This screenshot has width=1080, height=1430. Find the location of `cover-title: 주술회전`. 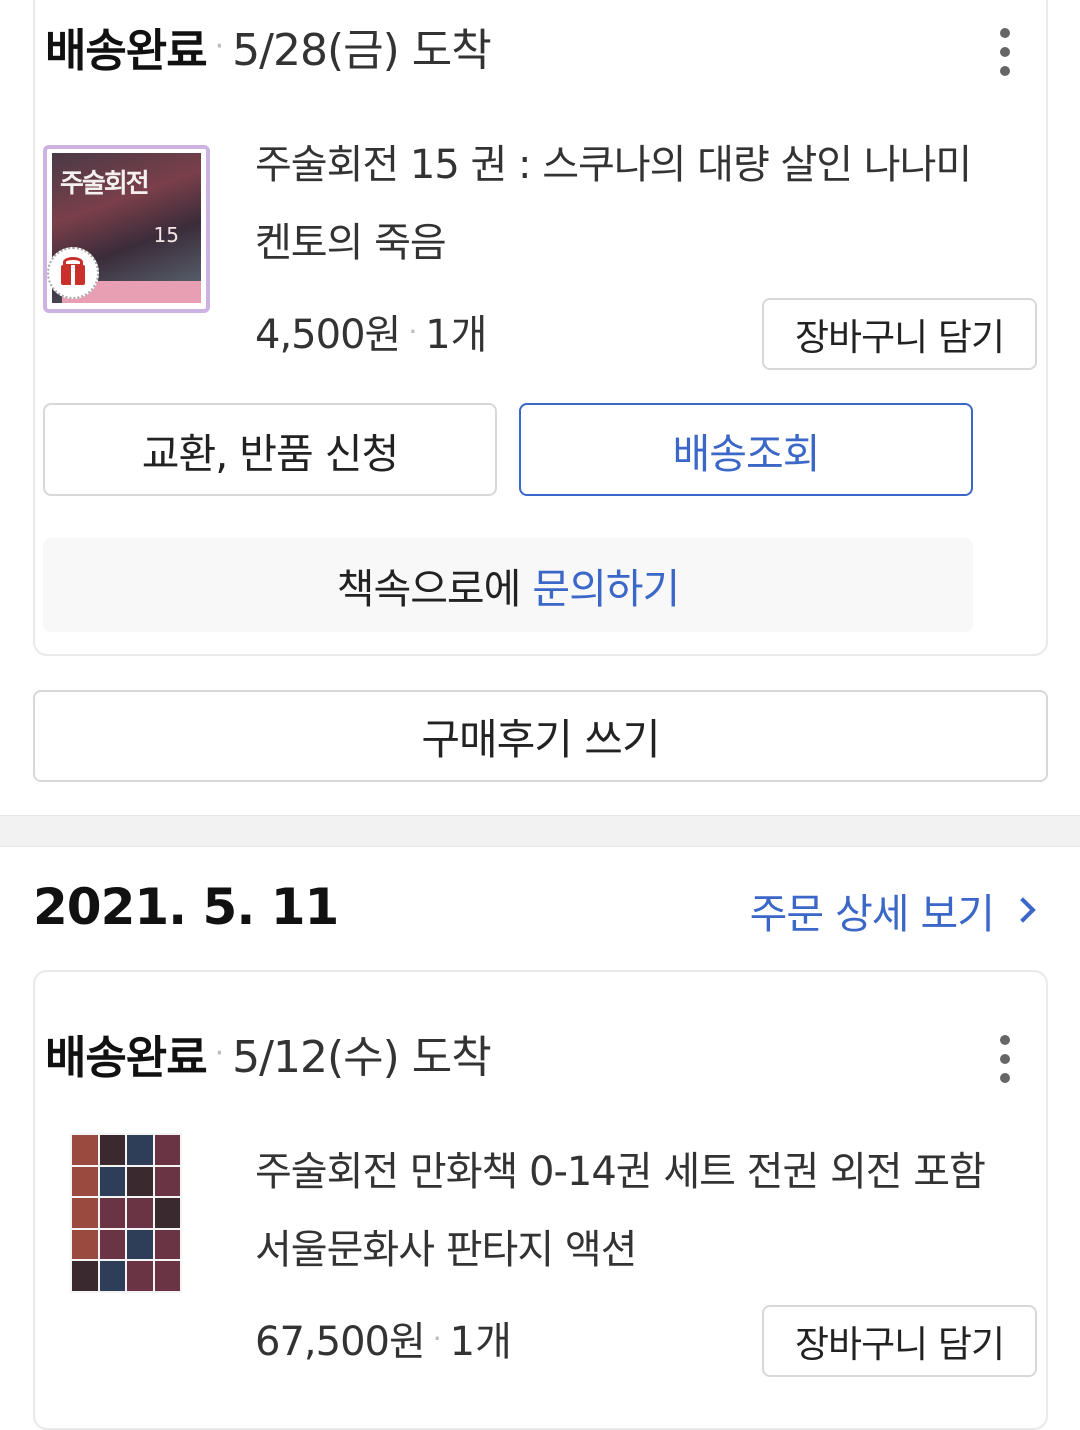

cover-title: 주술회전 is located at coordinates (105, 183).